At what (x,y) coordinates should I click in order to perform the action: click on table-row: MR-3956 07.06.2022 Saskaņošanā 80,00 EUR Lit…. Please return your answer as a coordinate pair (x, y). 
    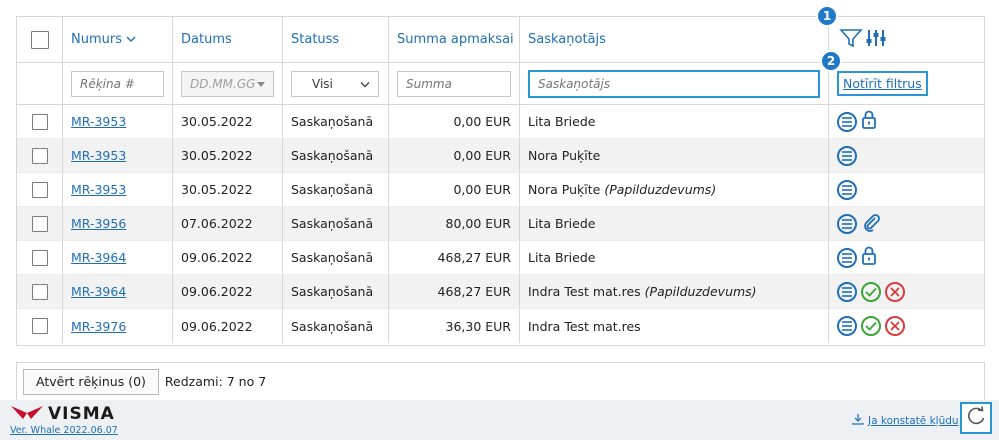
    Looking at the image, I should click on (500, 224).